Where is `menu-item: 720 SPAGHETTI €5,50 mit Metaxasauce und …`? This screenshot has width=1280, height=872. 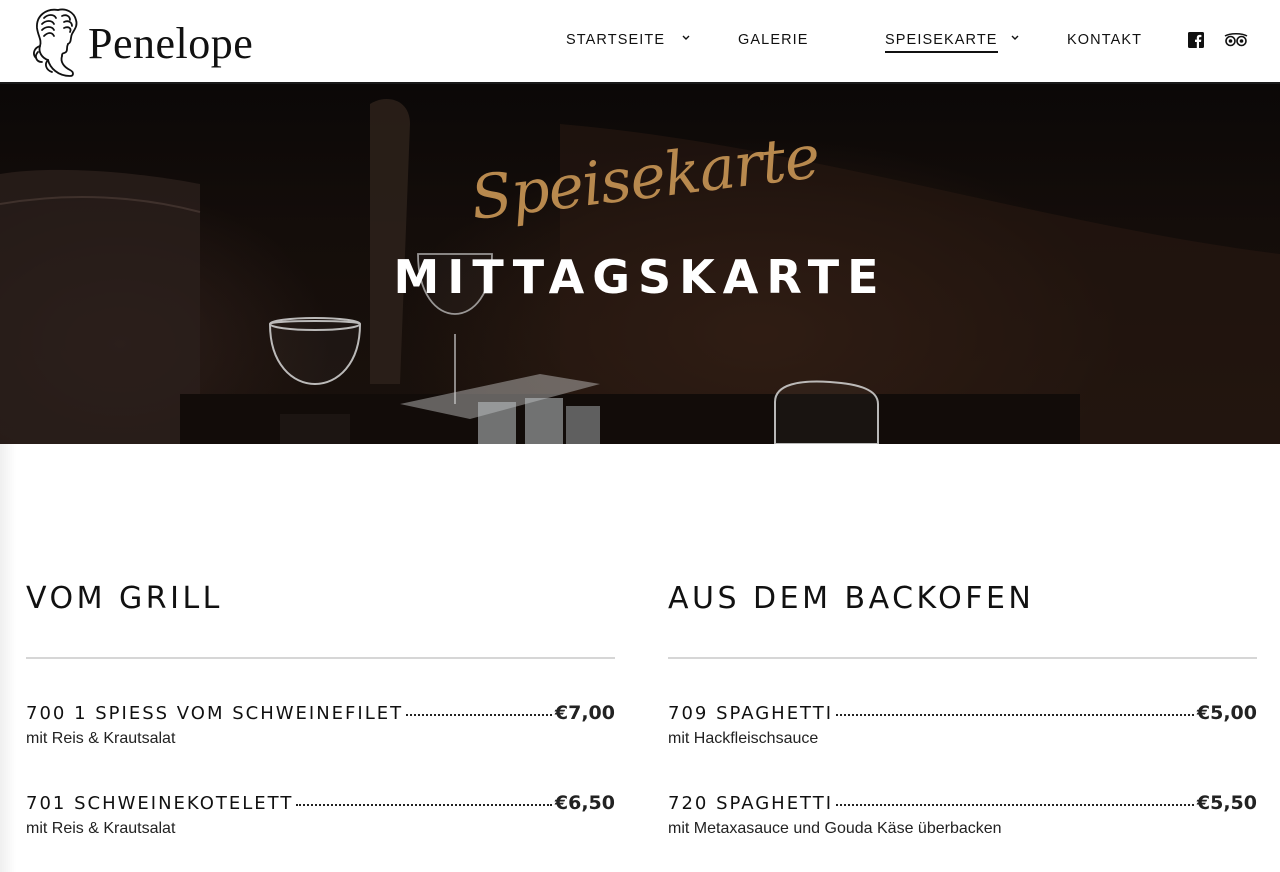
menu-item: 720 SPAGHETTI €5,50 mit Metaxasauce und … is located at coordinates (962, 817).